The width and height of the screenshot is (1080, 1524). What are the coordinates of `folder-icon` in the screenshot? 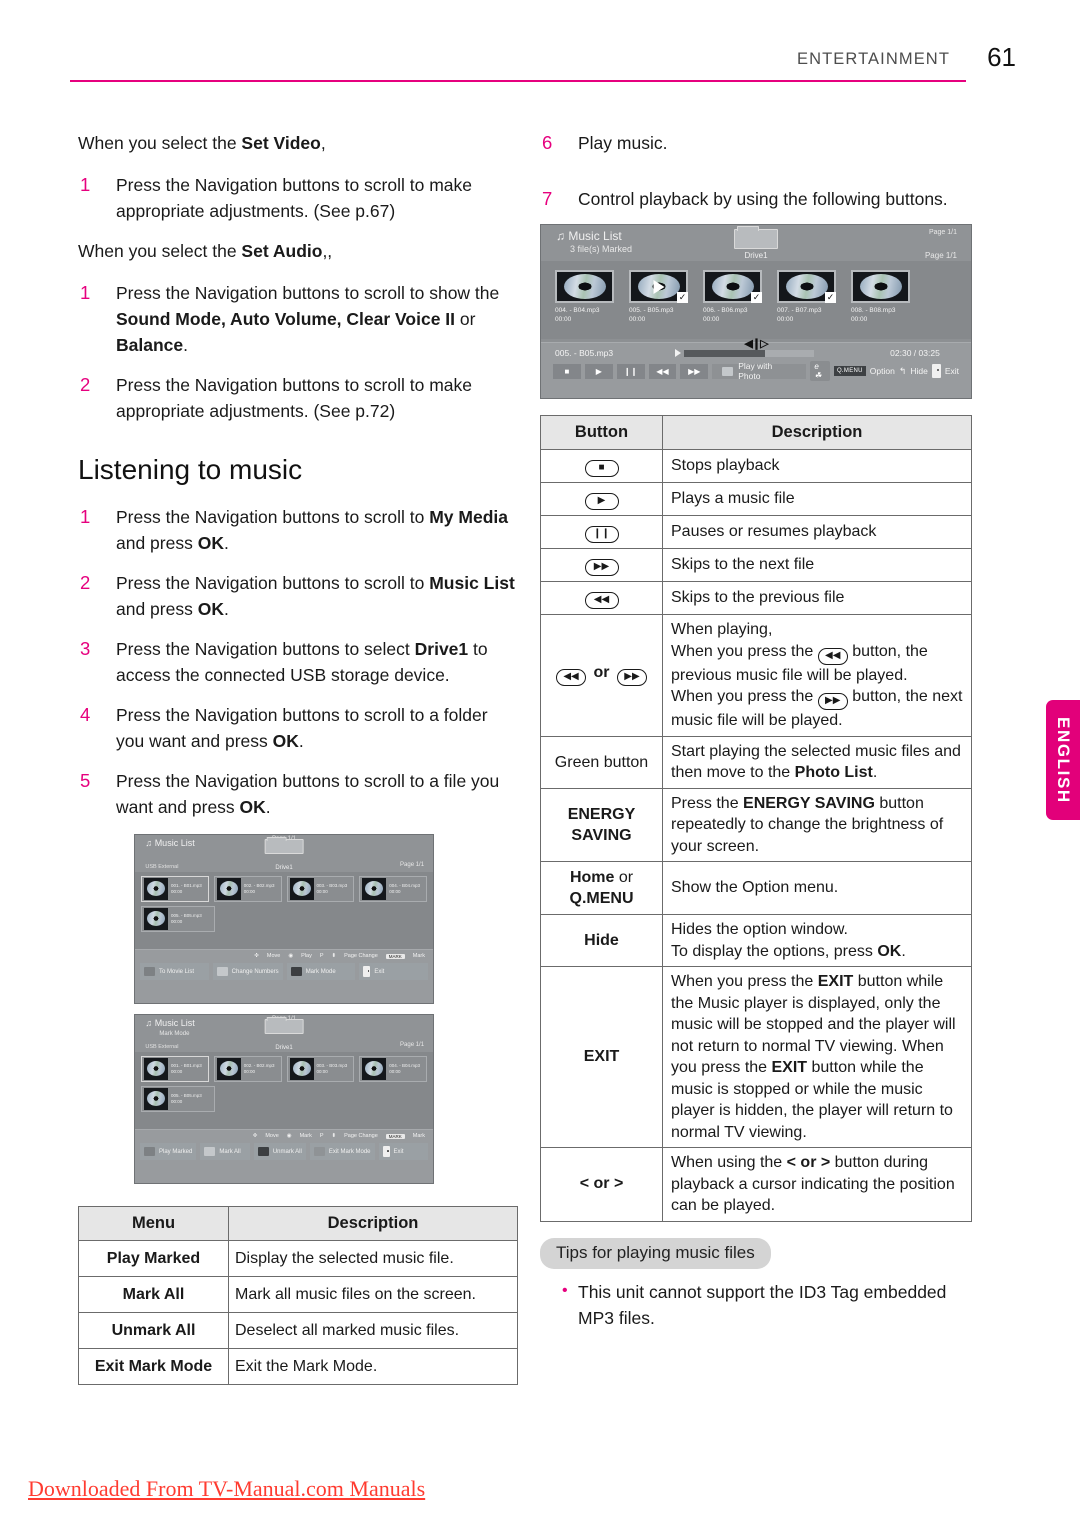 It's located at (284, 1025).